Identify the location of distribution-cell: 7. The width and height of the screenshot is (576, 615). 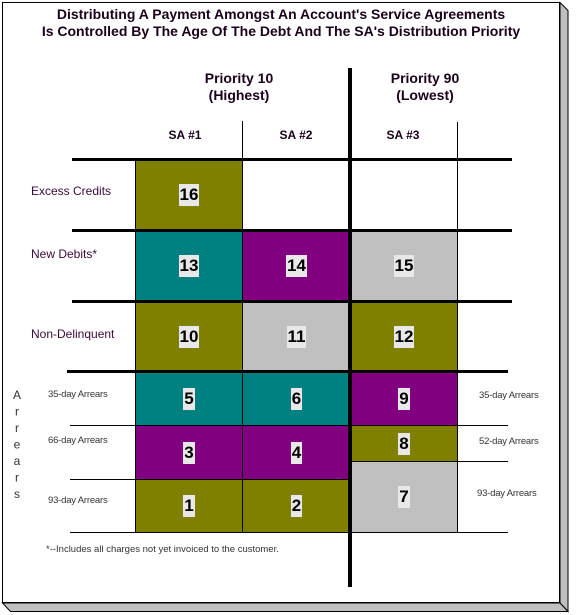
(404, 497).